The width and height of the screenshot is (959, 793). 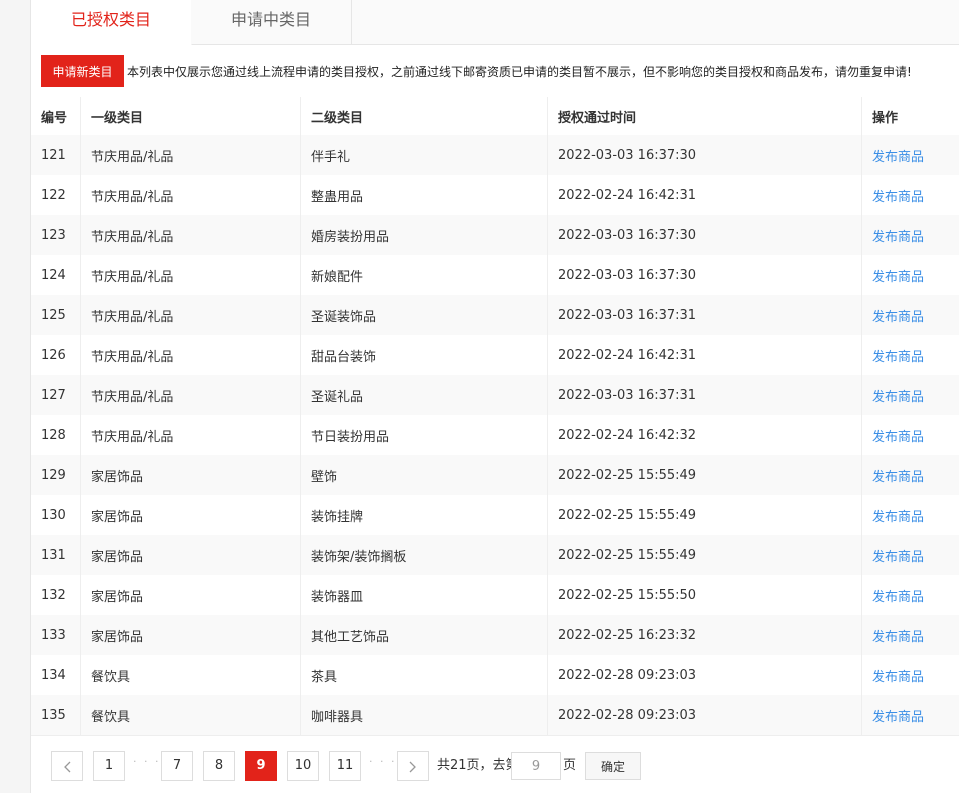 What do you see at coordinates (495, 635) in the screenshot?
I see `table-row: 133 家居饰品 其他工艺饰品 2022-02-25 16:23:32 发布商品` at bounding box center [495, 635].